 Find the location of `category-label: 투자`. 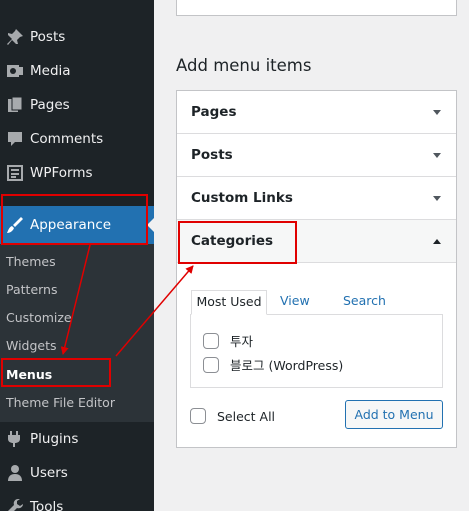

category-label: 투자 is located at coordinates (242, 341).